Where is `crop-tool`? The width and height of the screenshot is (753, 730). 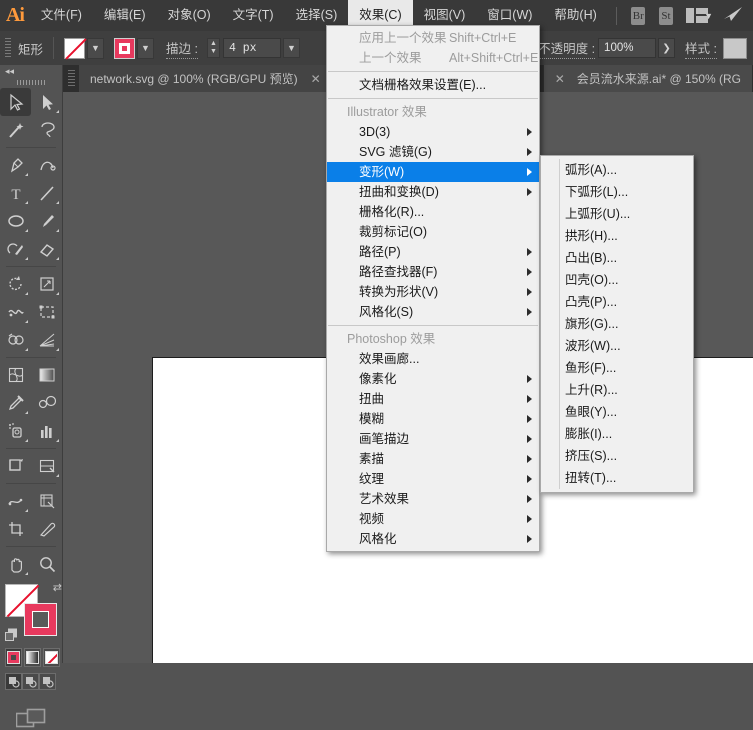
crop-tool is located at coordinates (15, 529).